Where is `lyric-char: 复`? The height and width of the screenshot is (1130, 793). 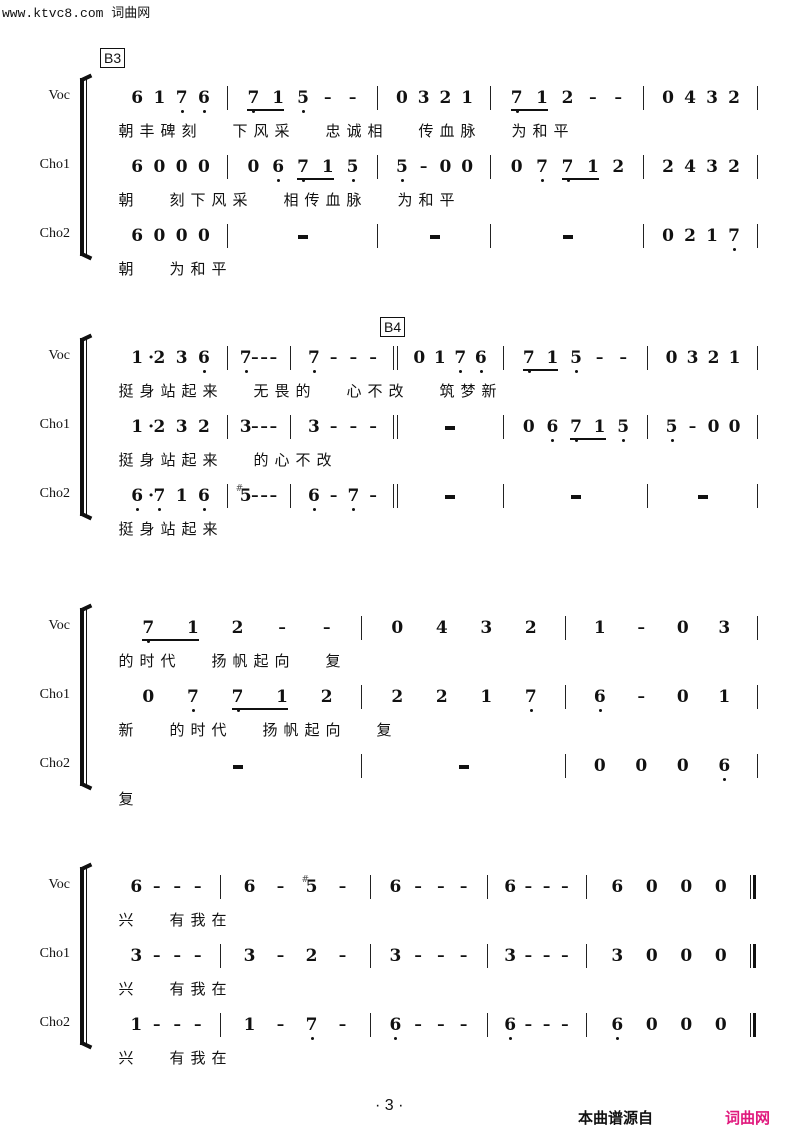 lyric-char: 复 is located at coordinates (333, 661).